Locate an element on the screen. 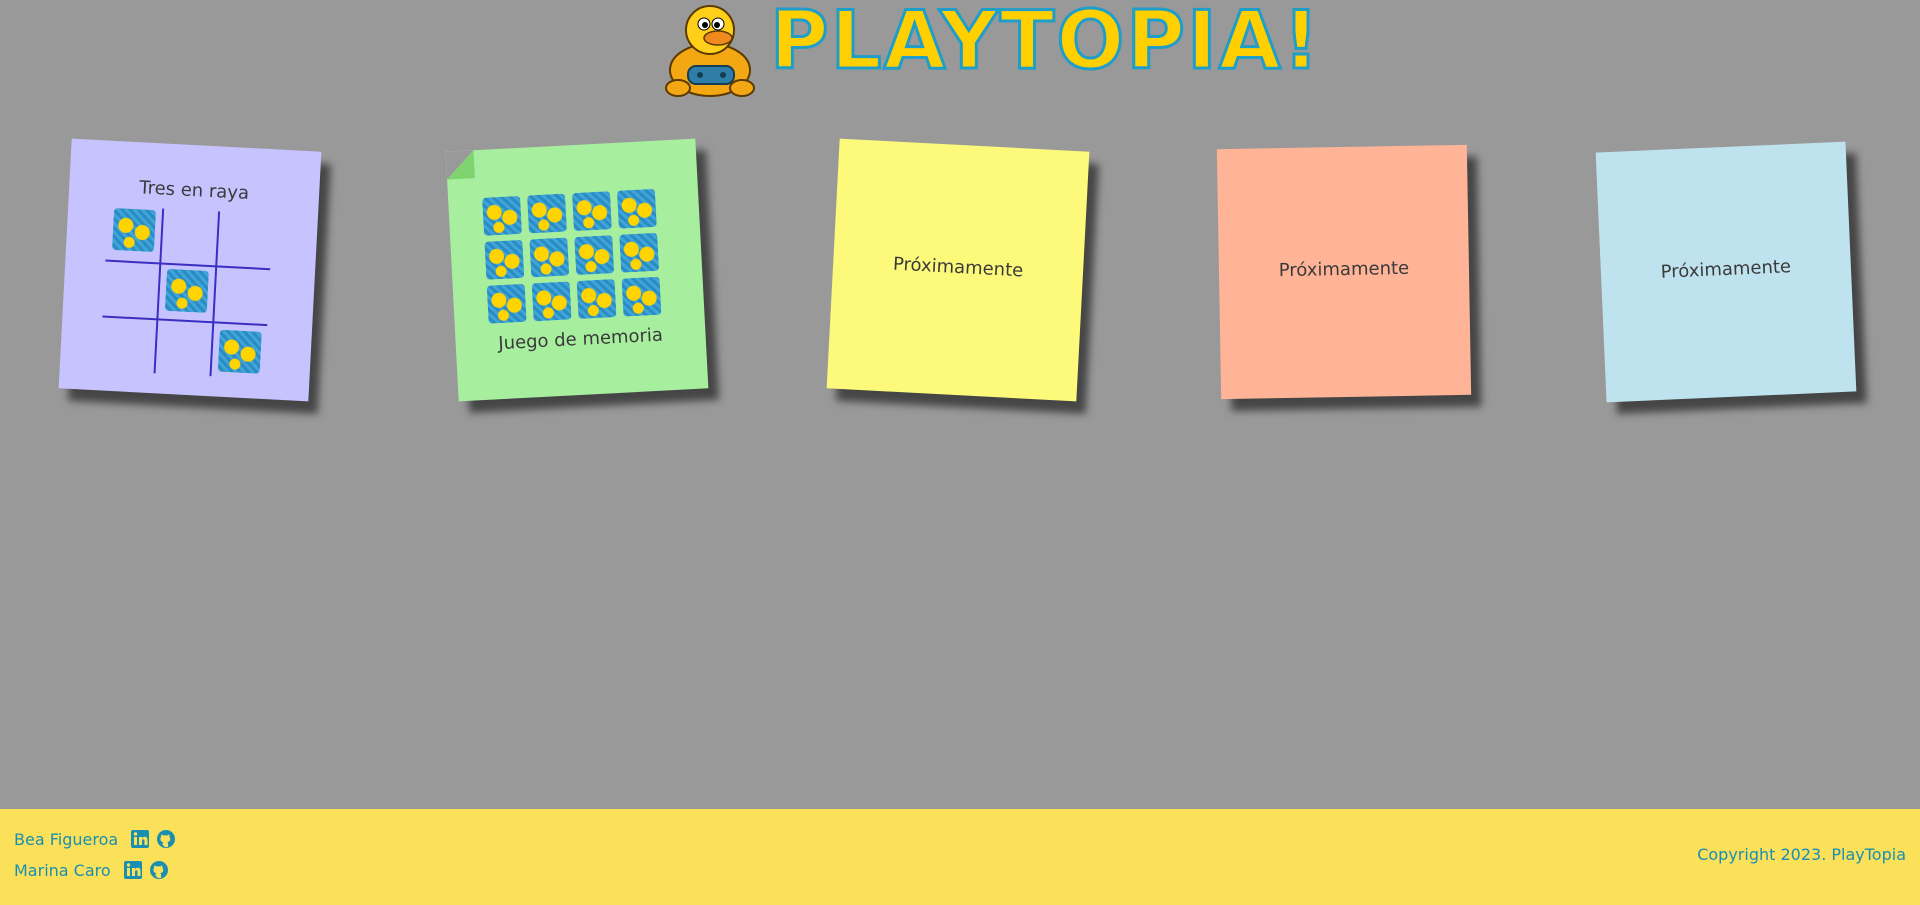  site-logo-text: PLAYTOPIA! is located at coordinates (1045, 43).